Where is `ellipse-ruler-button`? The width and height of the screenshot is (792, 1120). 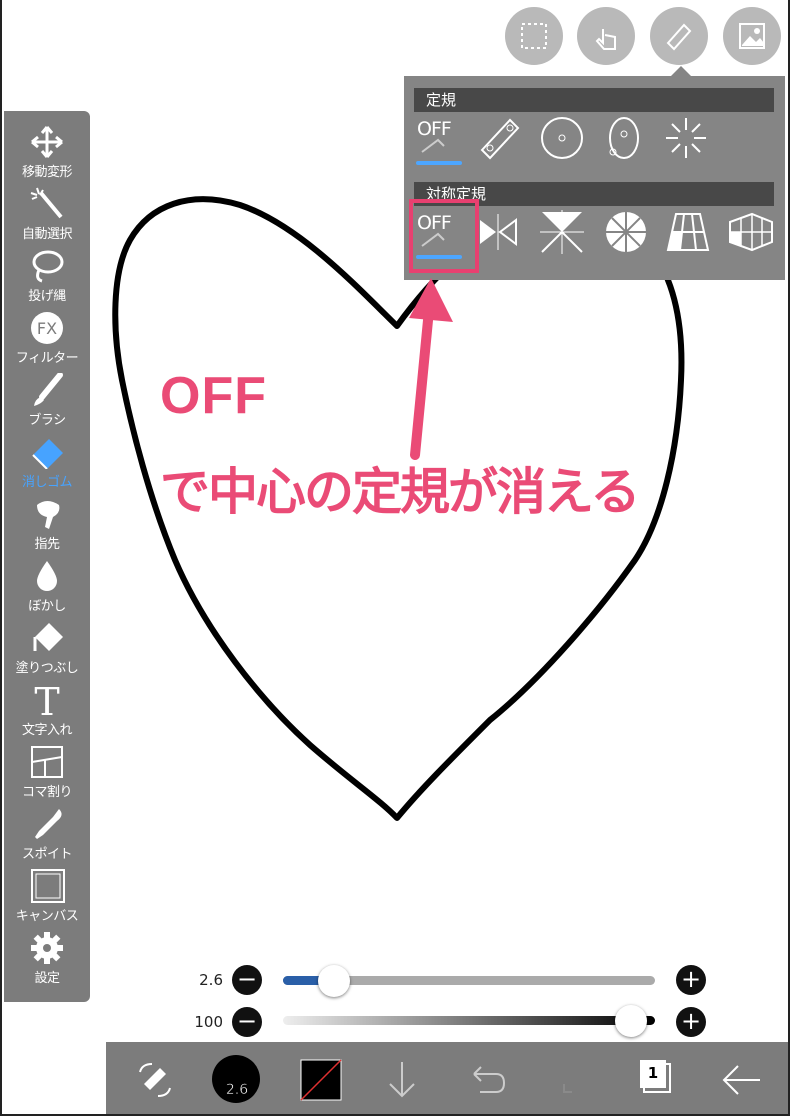
ellipse-ruler-button is located at coordinates (626, 140).